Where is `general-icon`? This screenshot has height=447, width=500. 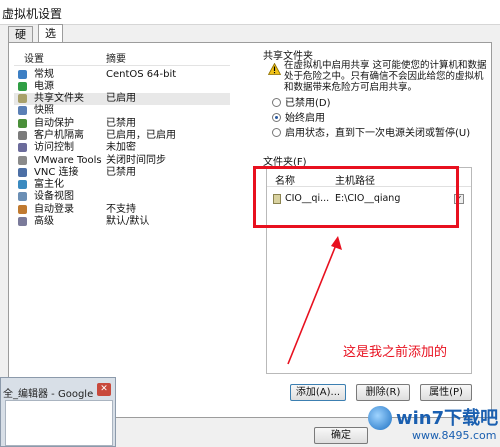
general-icon is located at coordinates (22, 74).